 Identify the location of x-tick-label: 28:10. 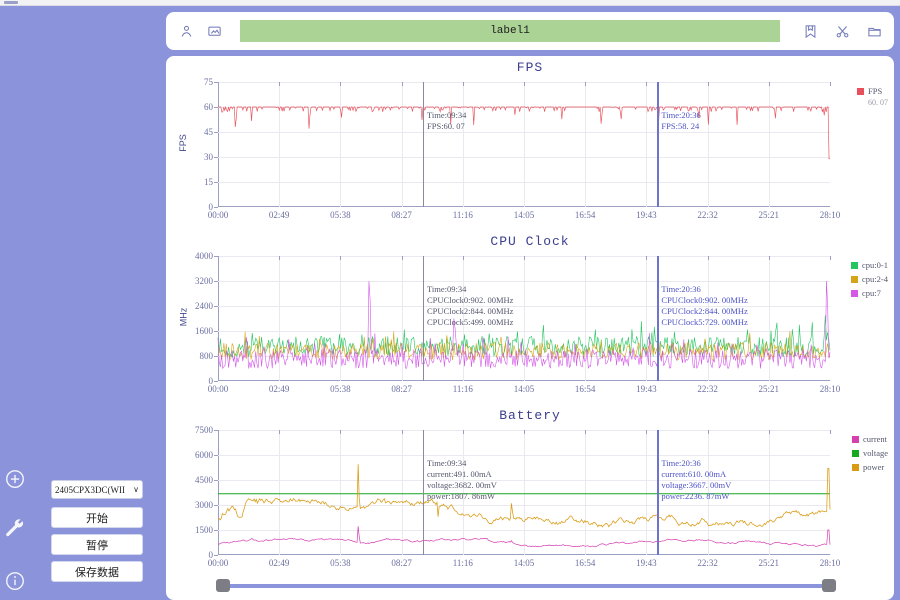
(830, 563).